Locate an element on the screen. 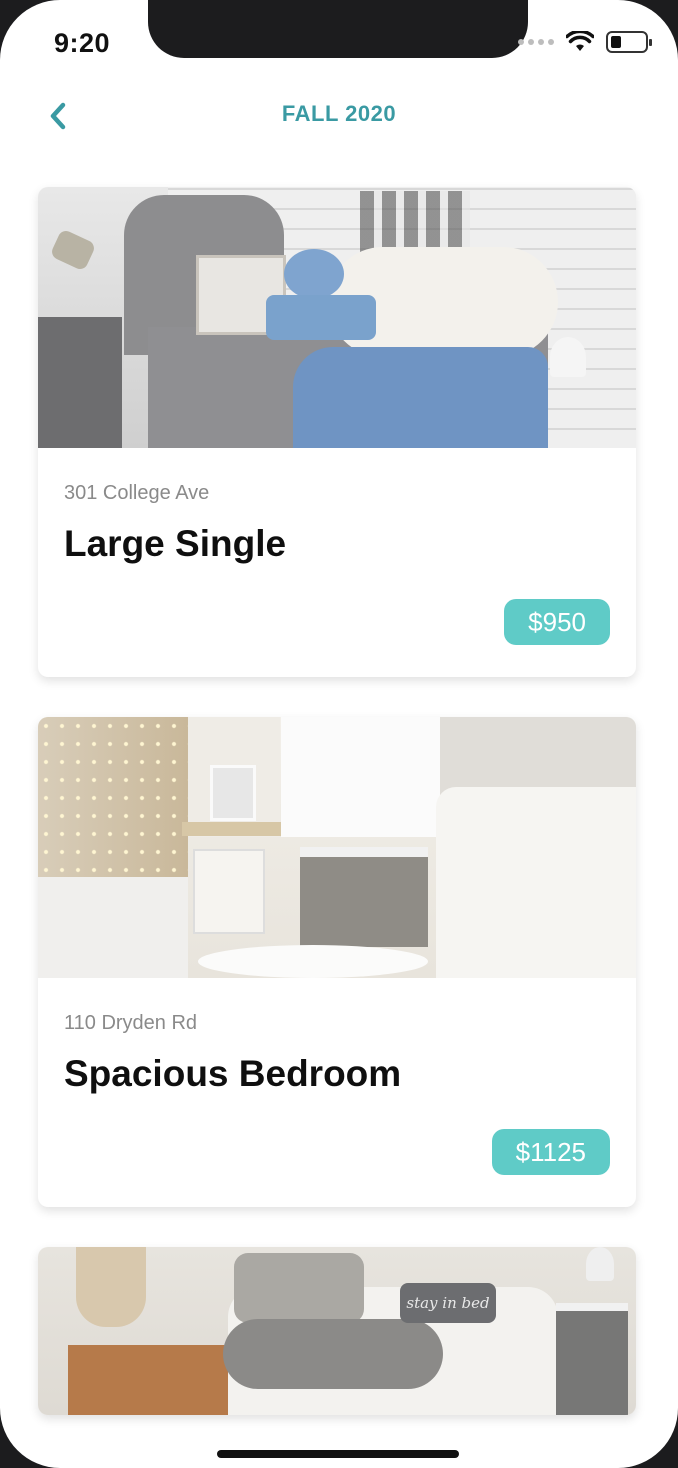 The width and height of the screenshot is (678, 1468). cellular-signal-icon is located at coordinates (536, 42).